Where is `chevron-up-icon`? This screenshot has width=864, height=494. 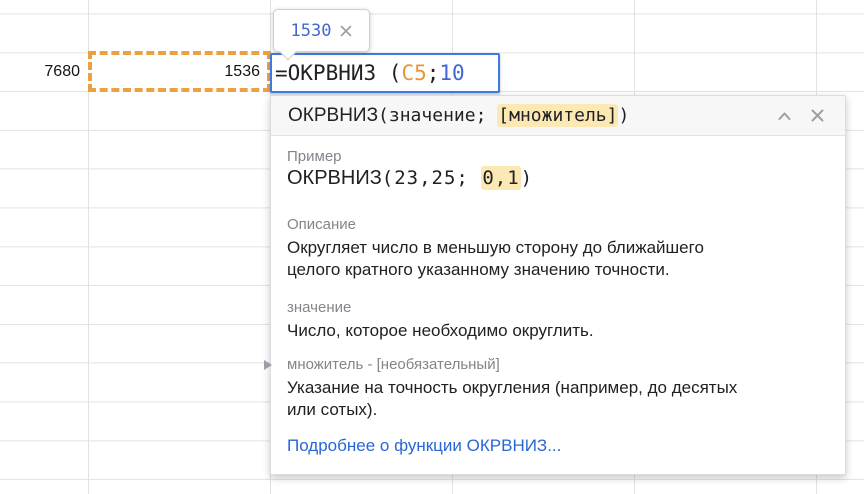
chevron-up-icon is located at coordinates (784, 116).